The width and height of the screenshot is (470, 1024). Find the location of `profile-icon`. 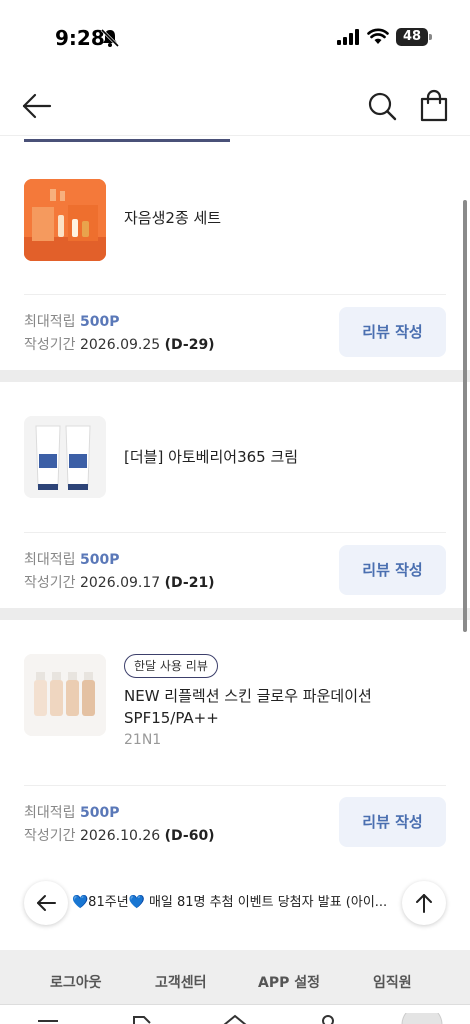

profile-icon is located at coordinates (328, 1018).